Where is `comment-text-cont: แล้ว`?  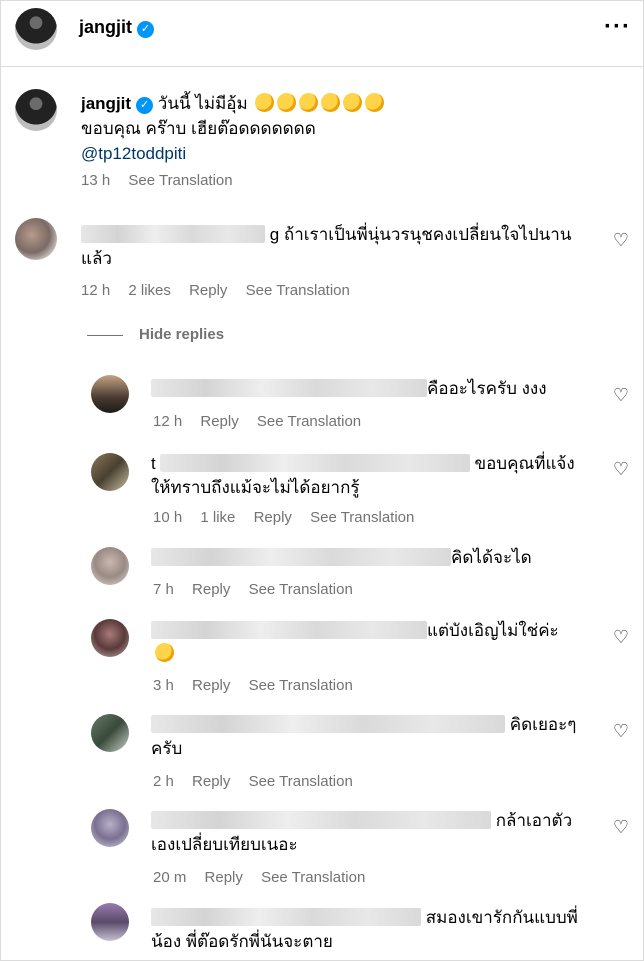 comment-text-cont: แล้ว is located at coordinates (96, 258).